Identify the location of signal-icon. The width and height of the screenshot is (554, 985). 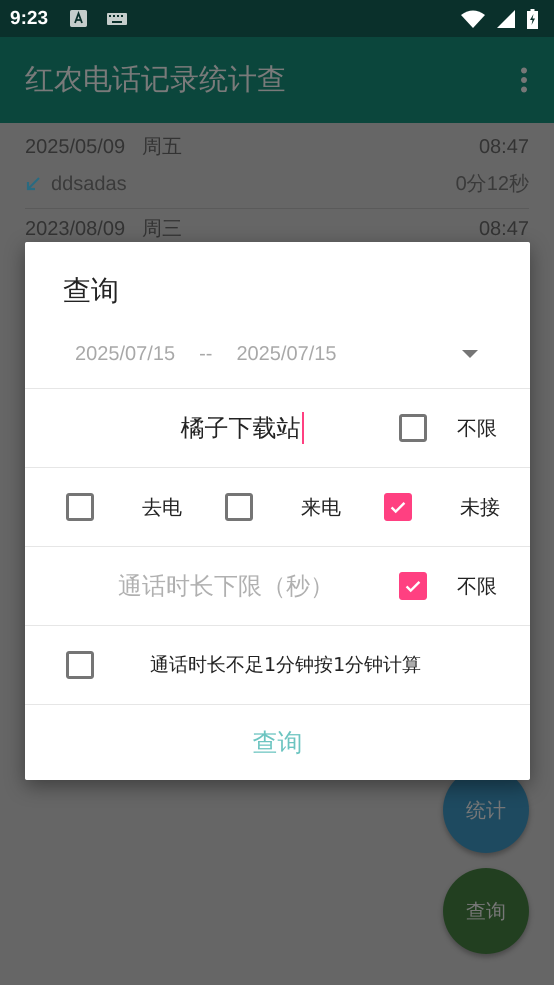
(506, 19).